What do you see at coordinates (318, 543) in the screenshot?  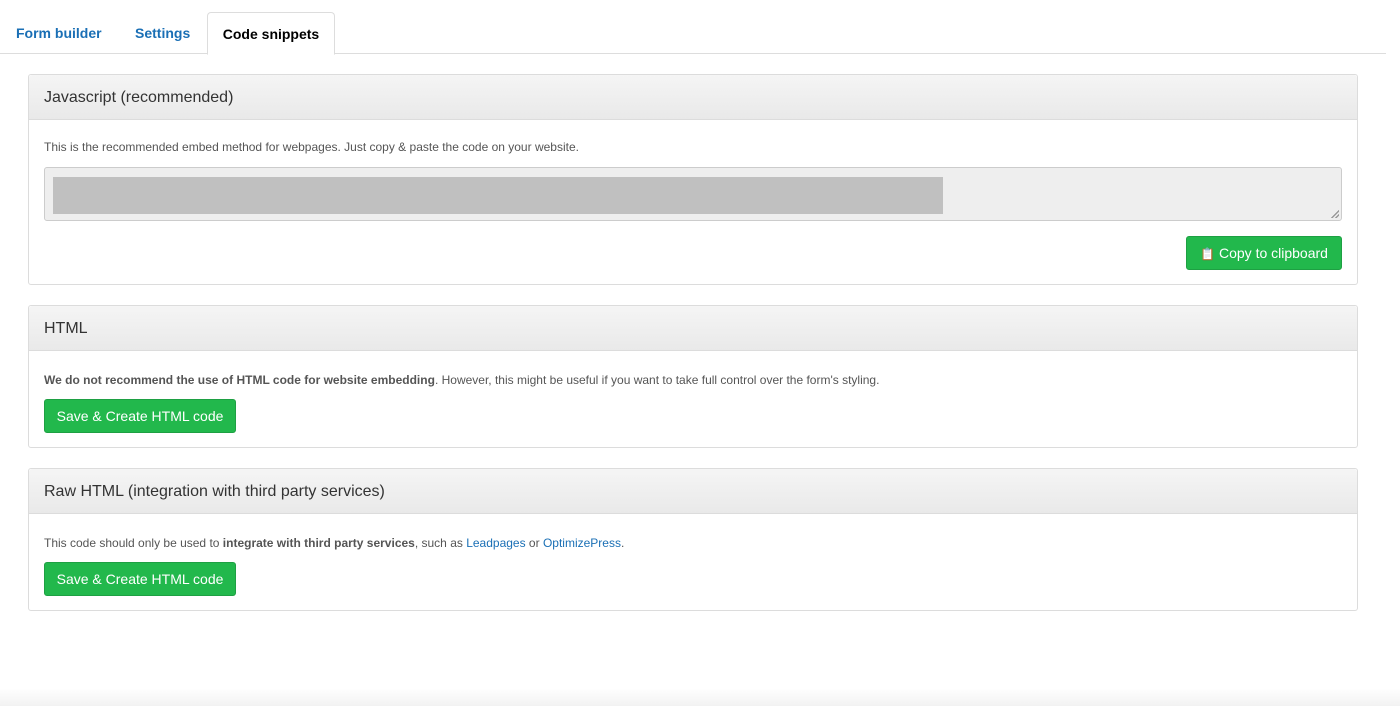 I see `raw-html-description-bold: integrate with third party services` at bounding box center [318, 543].